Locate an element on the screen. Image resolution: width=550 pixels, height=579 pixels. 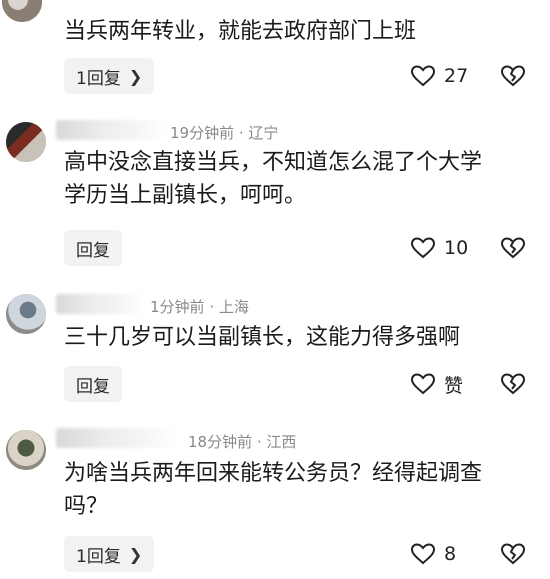
comment-meta: 18分钟前 · 江西 is located at coordinates (242, 441).